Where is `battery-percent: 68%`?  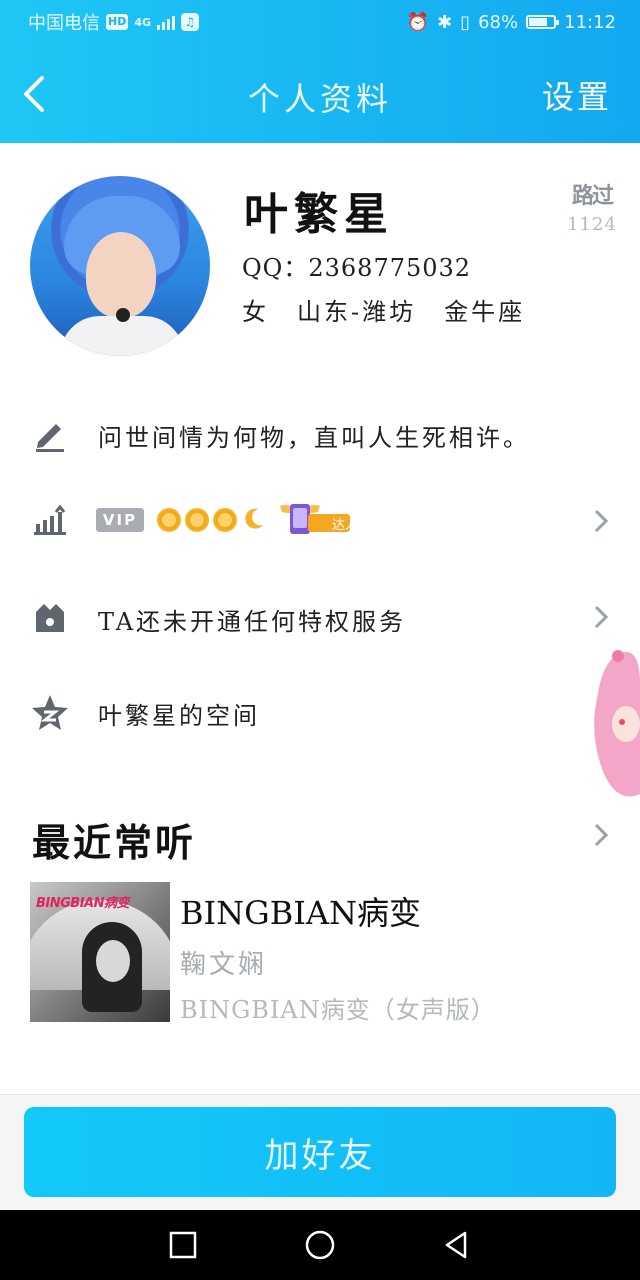 battery-percent: 68% is located at coordinates (498, 22).